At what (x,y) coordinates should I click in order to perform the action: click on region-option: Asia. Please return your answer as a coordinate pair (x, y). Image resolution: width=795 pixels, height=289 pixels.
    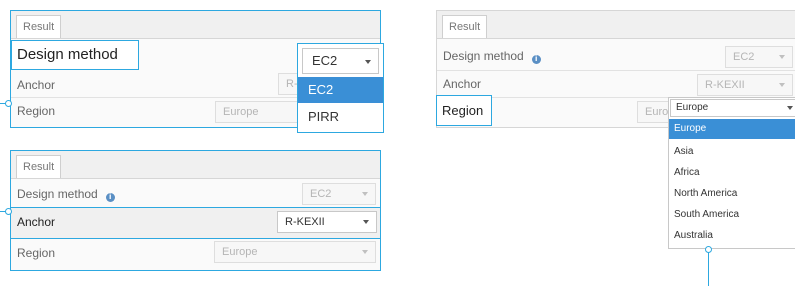
    Looking at the image, I should click on (732, 152).